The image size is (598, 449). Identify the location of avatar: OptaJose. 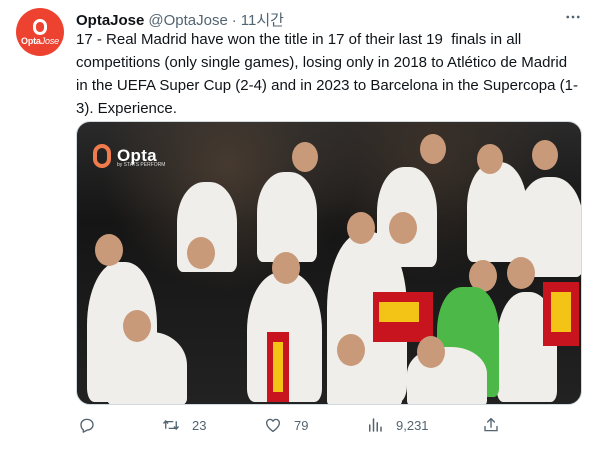
(40, 32).